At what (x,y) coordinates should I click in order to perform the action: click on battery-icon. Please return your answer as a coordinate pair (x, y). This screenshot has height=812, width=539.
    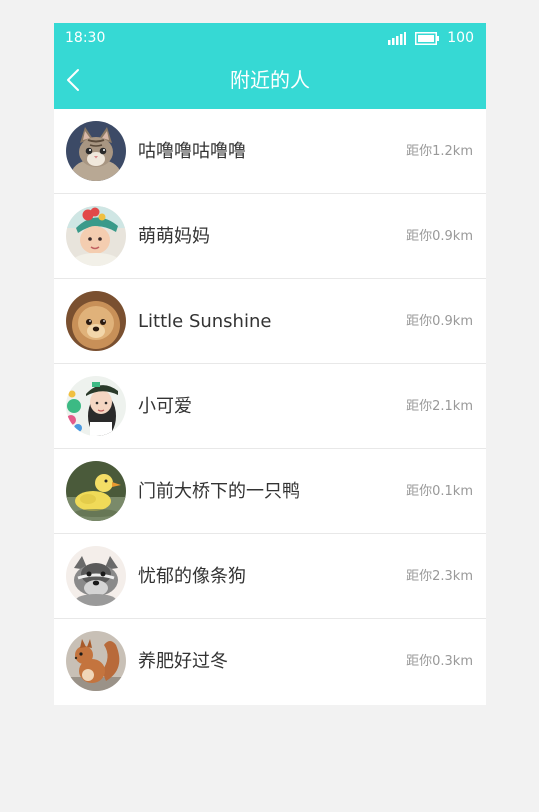
    Looking at the image, I should click on (427, 38).